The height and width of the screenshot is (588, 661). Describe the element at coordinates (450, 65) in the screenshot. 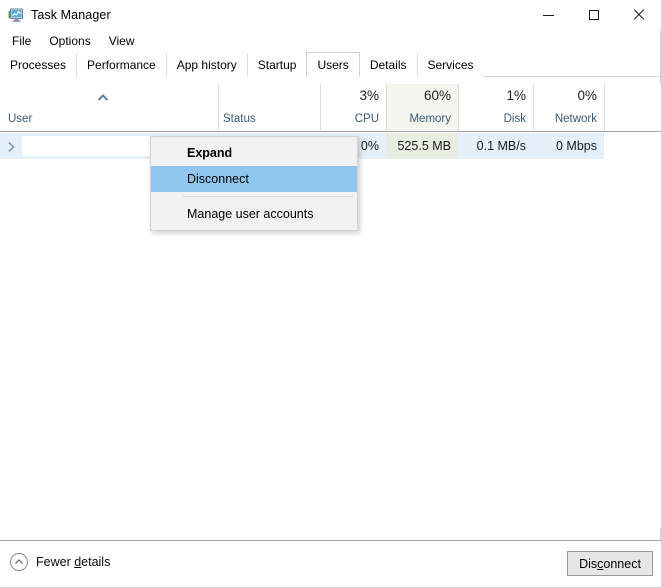

I see `tab-services: Services` at that location.